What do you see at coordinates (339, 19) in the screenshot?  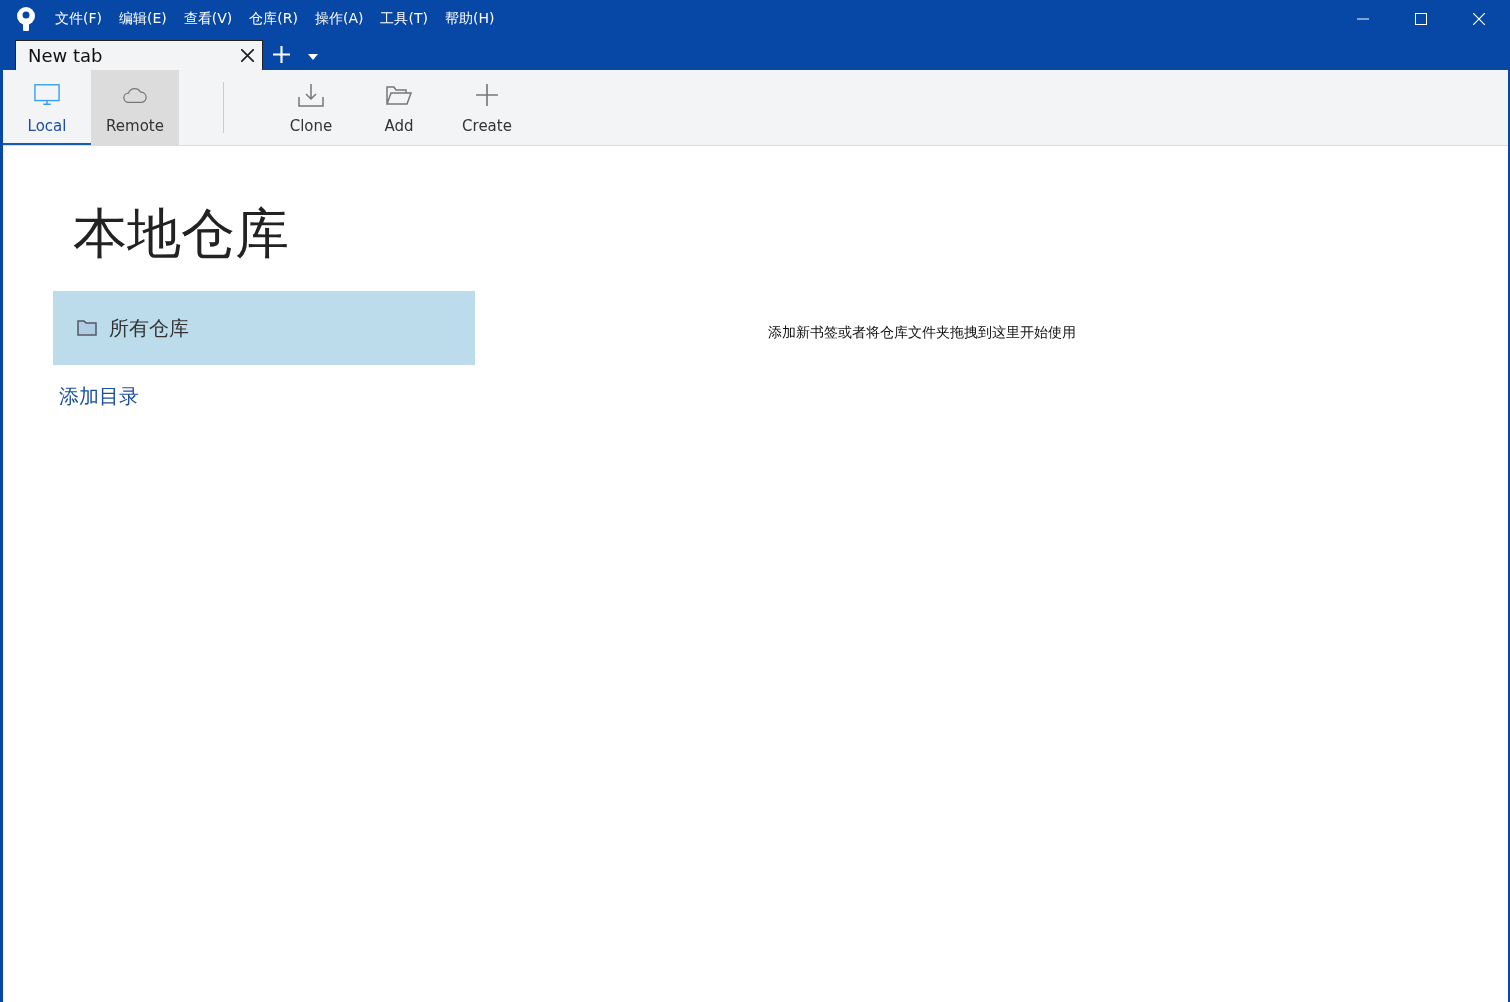 I see `menu-item: 操作(A)` at bounding box center [339, 19].